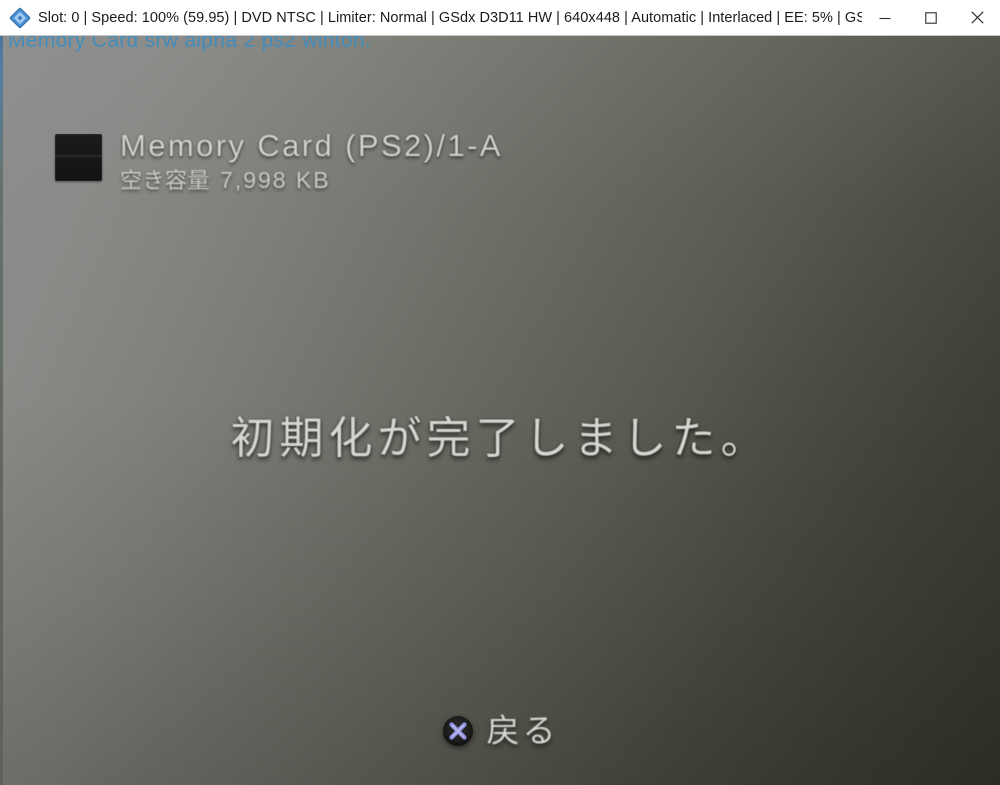 The height and width of the screenshot is (785, 1000). I want to click on pcsx2-logo-icon, so click(20, 17).